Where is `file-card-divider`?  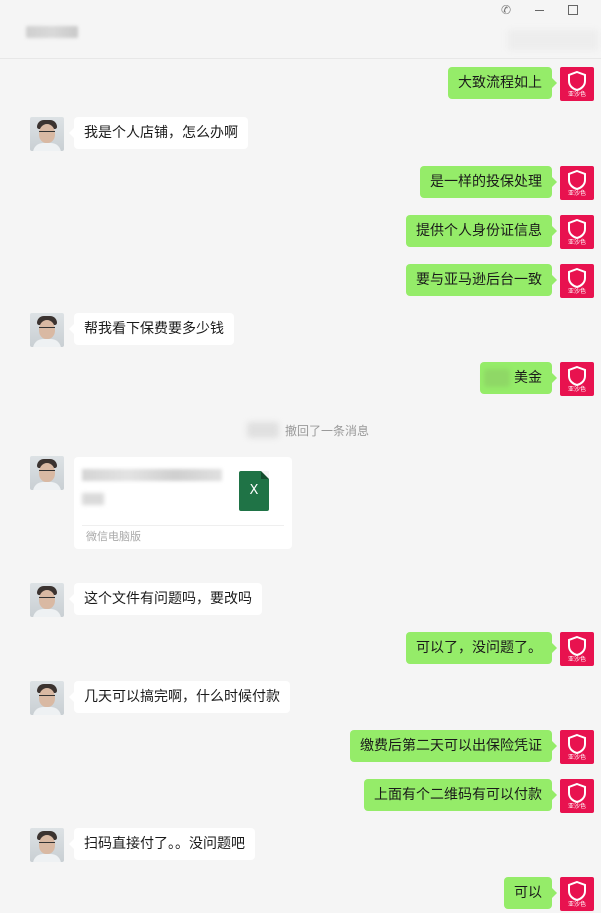 file-card-divider is located at coordinates (183, 525).